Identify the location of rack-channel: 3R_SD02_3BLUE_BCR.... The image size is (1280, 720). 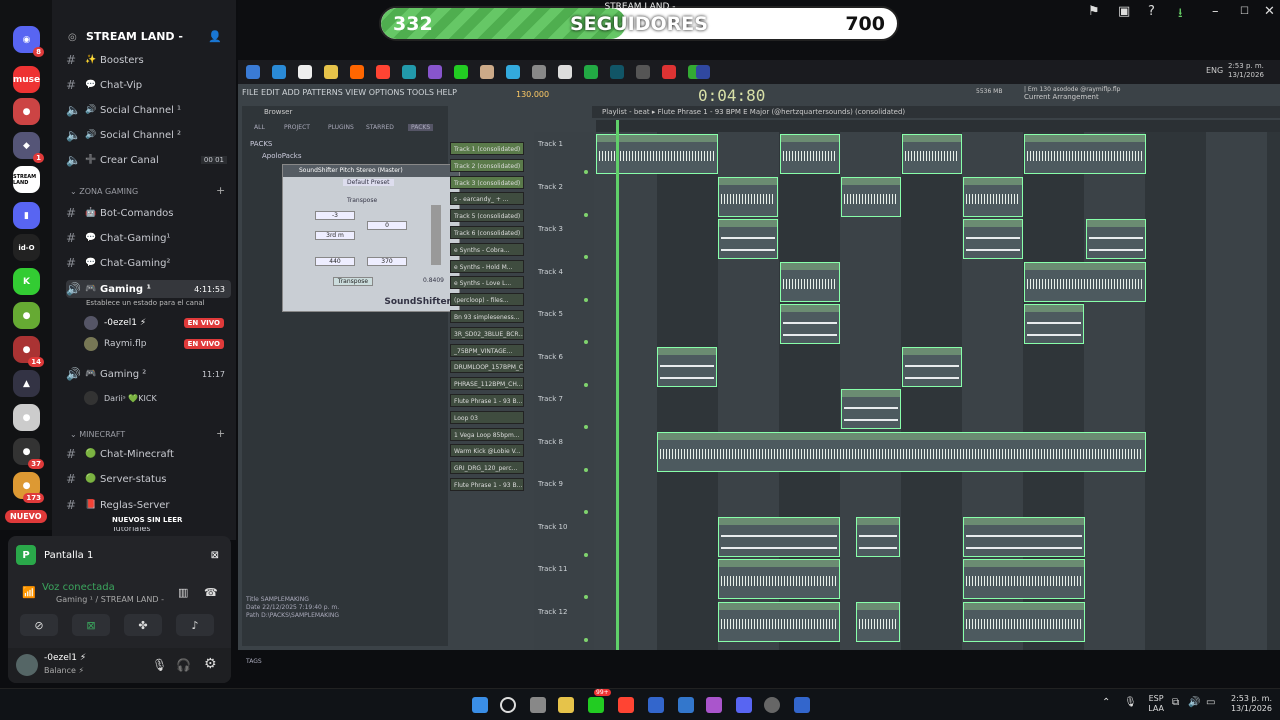
(487, 333).